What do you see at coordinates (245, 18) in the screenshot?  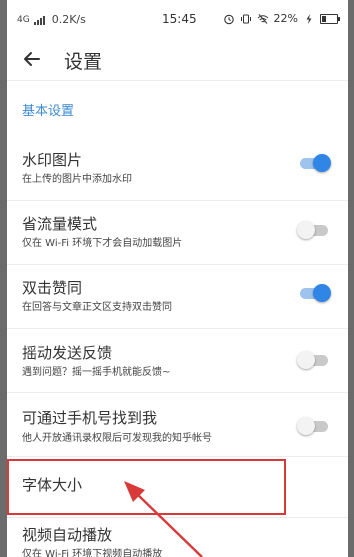 I see `vibrate-icon` at bounding box center [245, 18].